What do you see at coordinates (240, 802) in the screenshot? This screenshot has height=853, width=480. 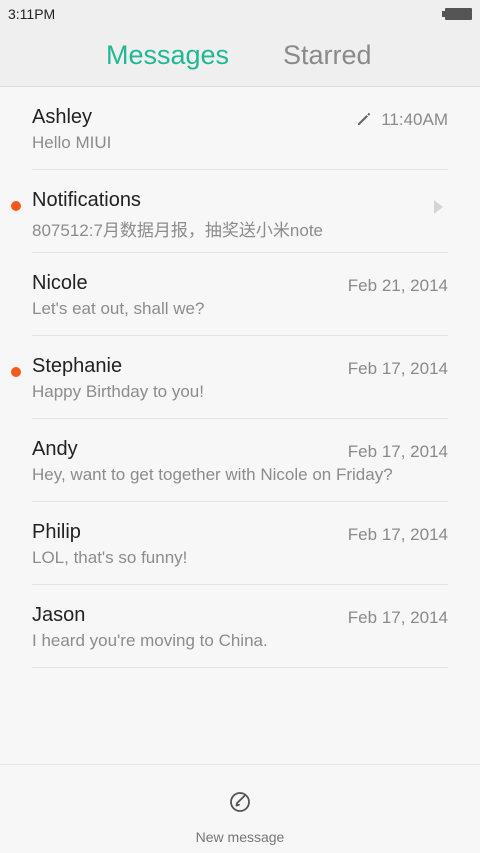 I see `compose-icon` at bounding box center [240, 802].